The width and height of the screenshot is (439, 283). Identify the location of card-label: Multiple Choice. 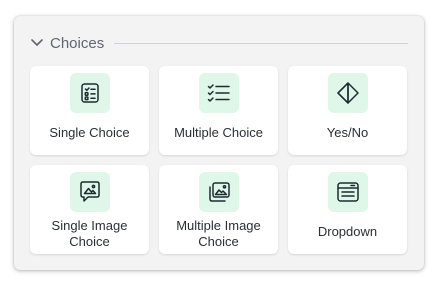
(218, 132).